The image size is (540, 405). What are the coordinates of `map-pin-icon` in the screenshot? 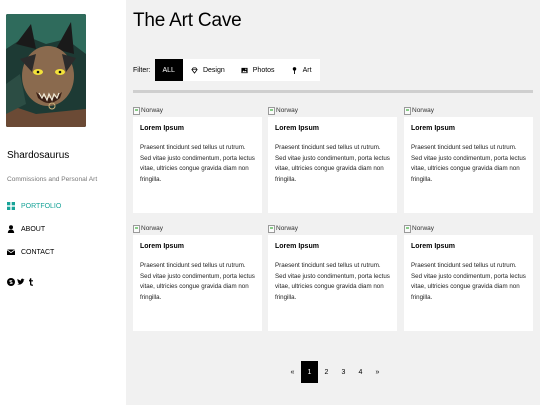 It's located at (294, 70).